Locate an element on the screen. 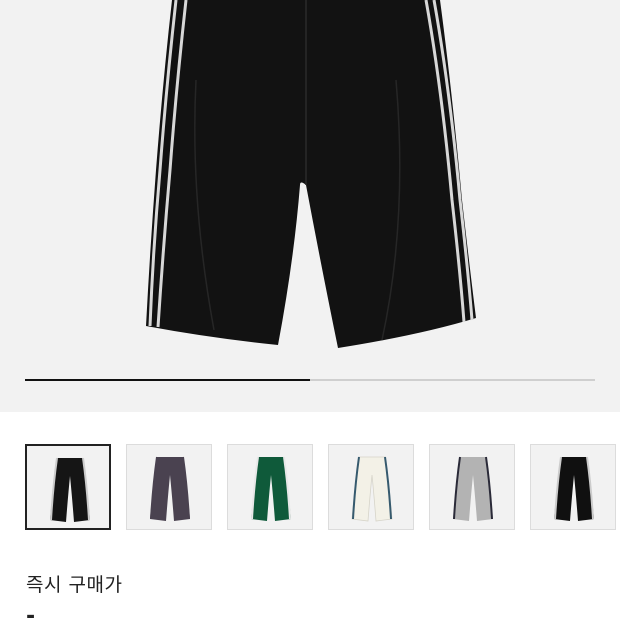  green-pants-thumbnail is located at coordinates (270, 487).